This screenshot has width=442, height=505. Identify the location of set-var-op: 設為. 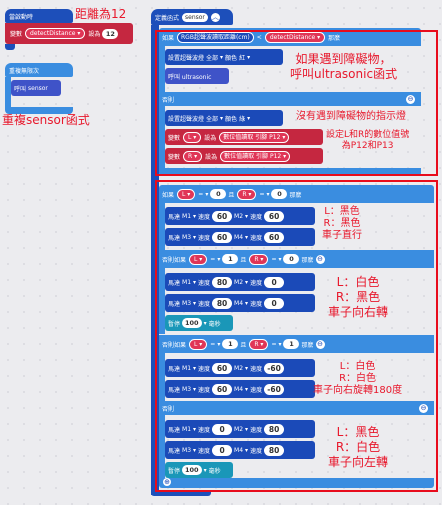
(94, 34).